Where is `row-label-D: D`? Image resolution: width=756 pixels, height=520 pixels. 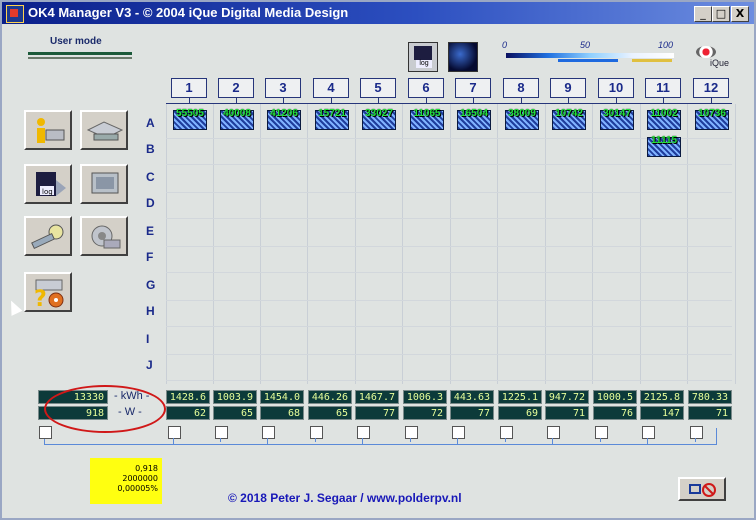 row-label-D: D is located at coordinates (150, 203).